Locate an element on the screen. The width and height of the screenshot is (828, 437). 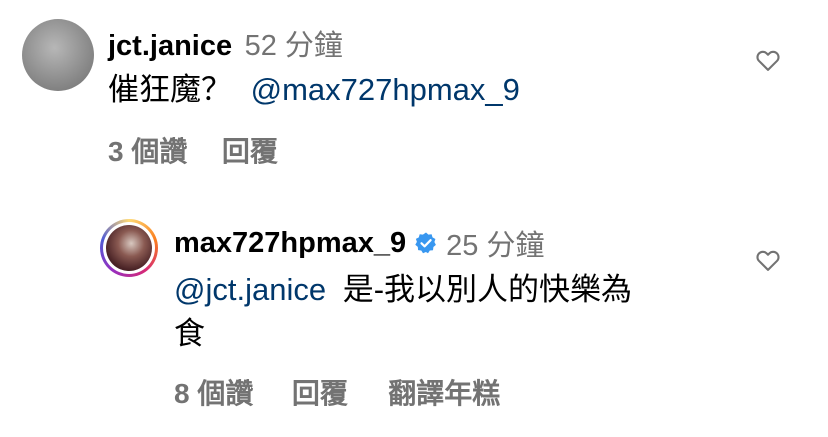
comment-text: 催狂魔？ @max727hpmax_9 is located at coordinates (314, 90).